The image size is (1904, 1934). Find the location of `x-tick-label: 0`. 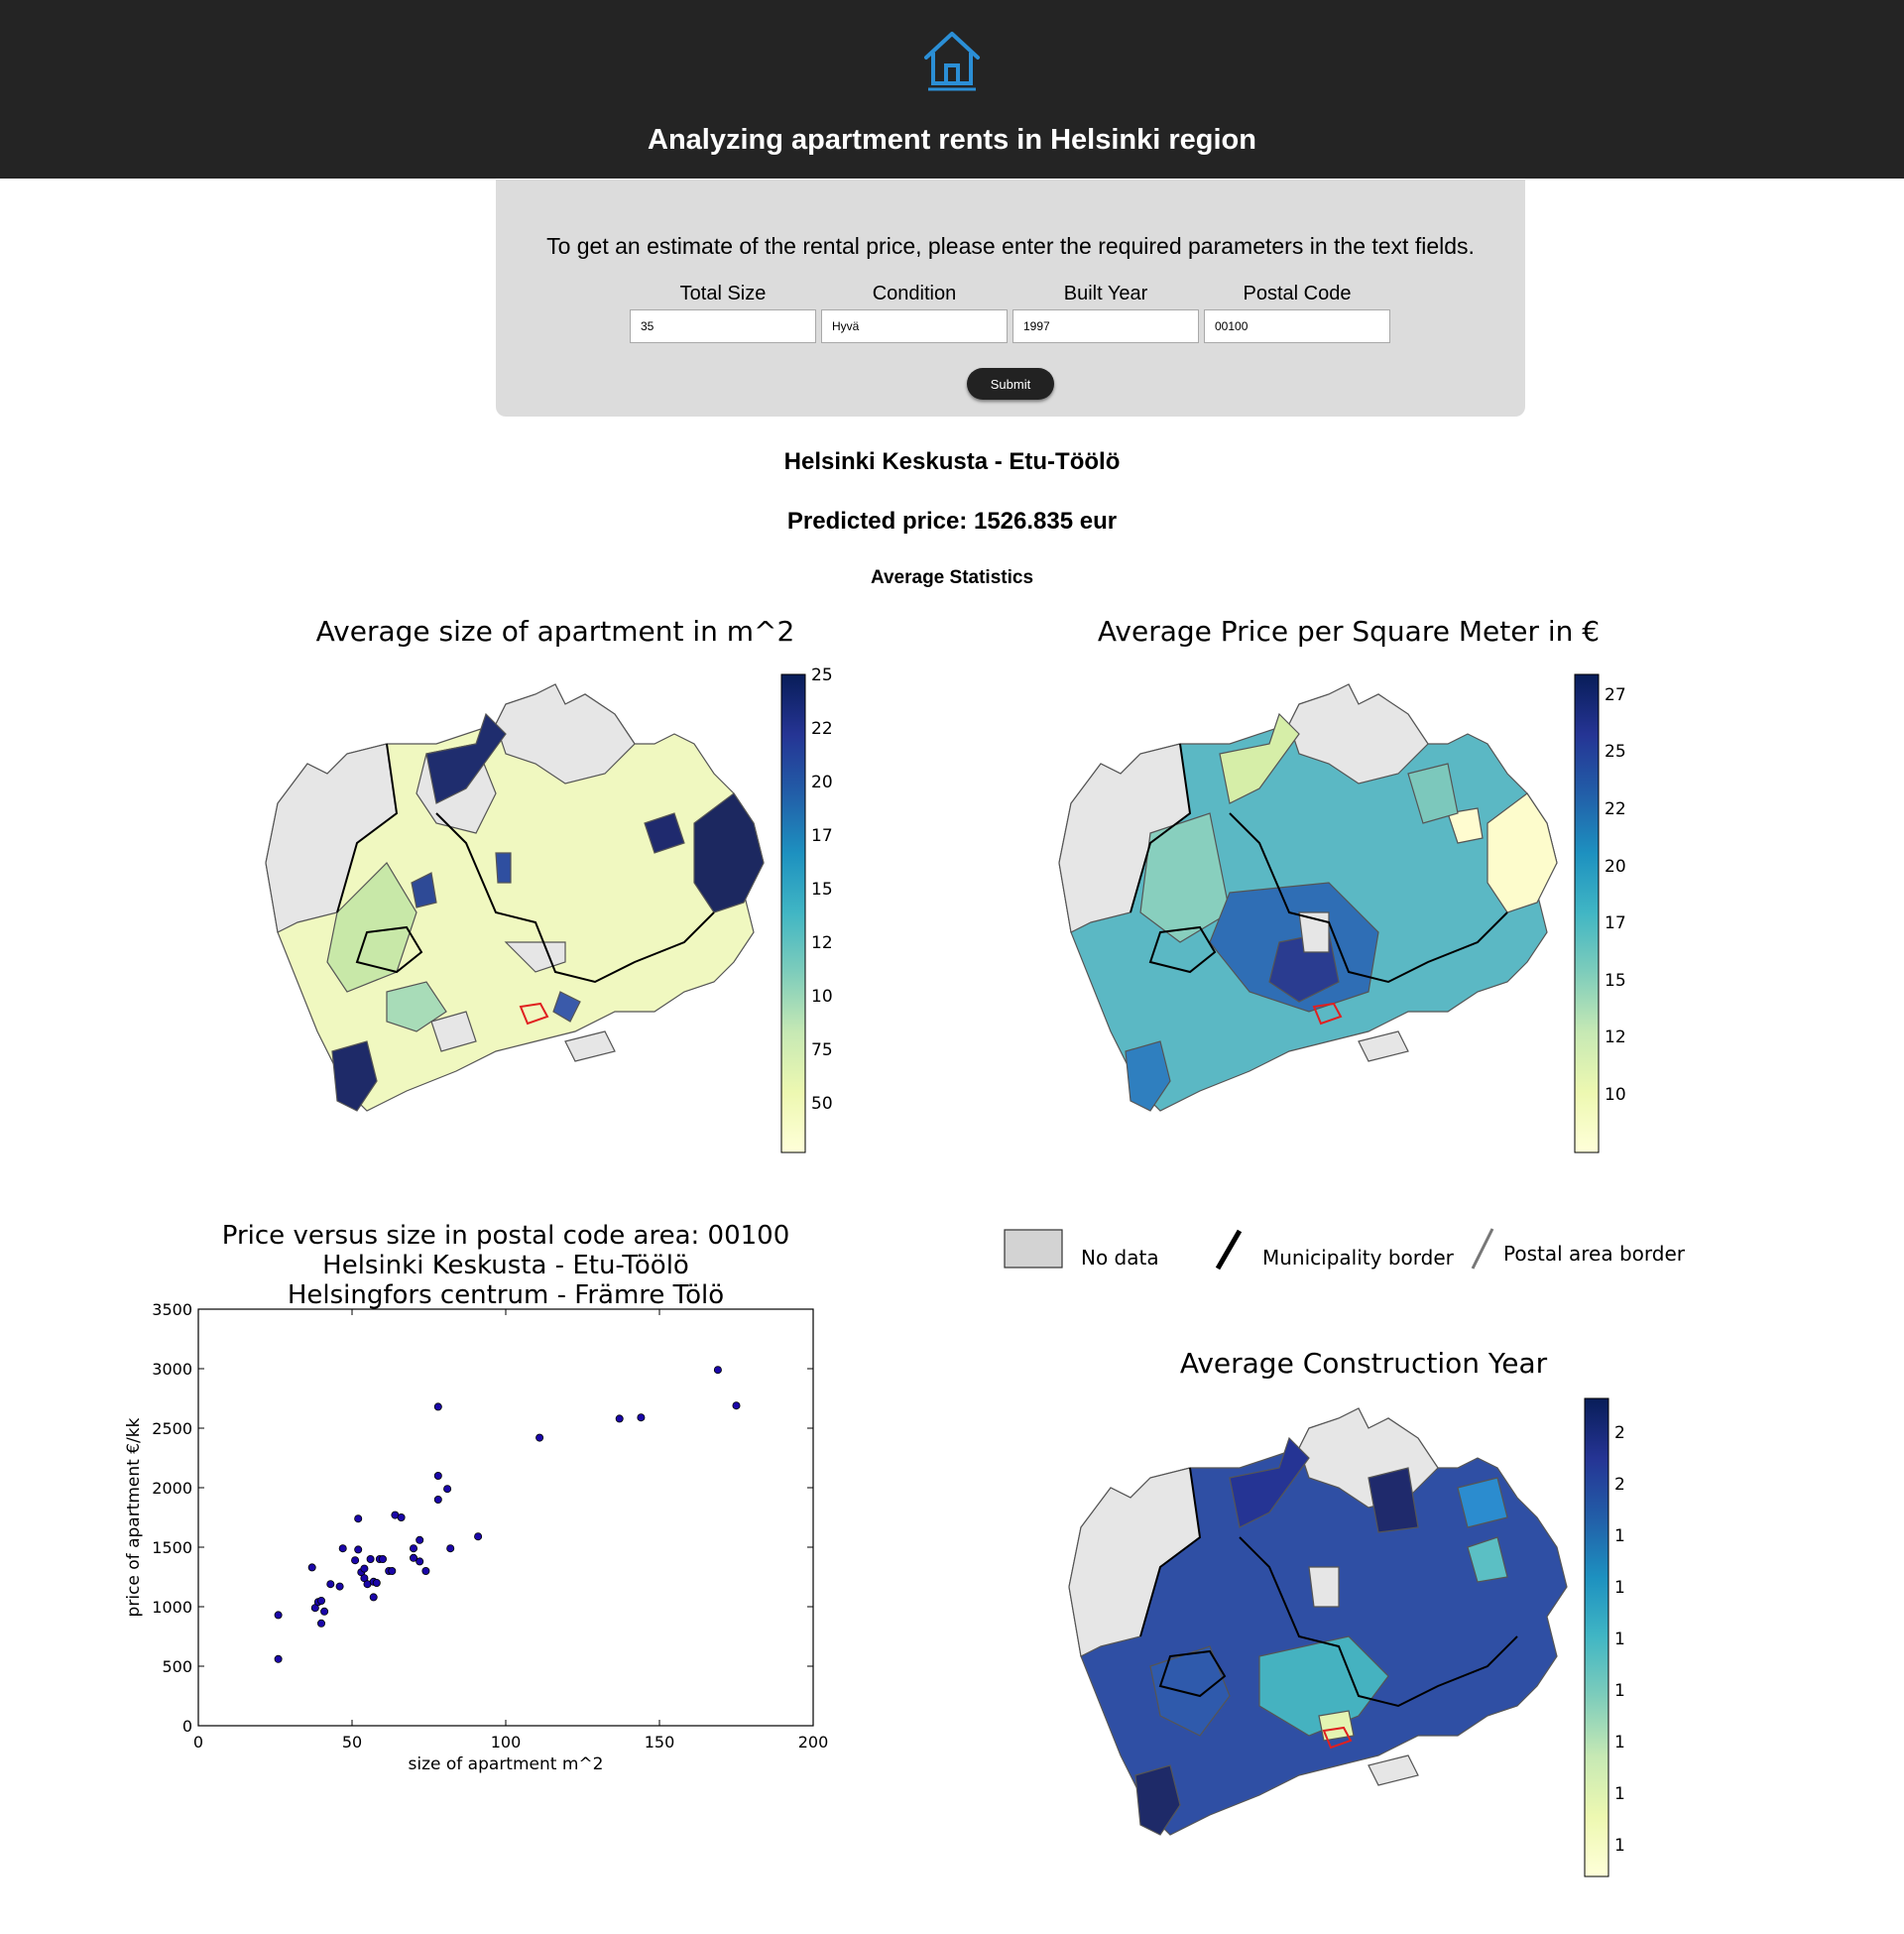

x-tick-label: 0 is located at coordinates (198, 1742).